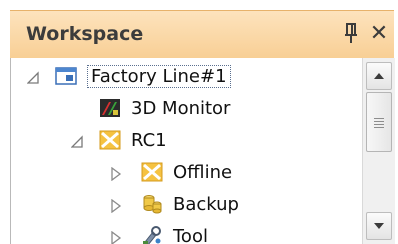 This screenshot has height=244, width=398. I want to click on pin-icon, so click(351, 33).